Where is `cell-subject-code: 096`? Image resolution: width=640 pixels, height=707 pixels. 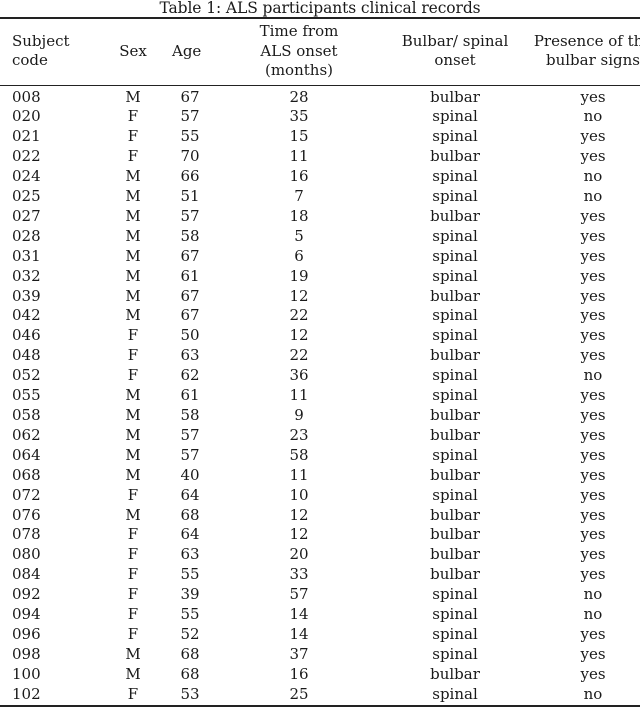 cell-subject-code: 096 is located at coordinates (26, 633).